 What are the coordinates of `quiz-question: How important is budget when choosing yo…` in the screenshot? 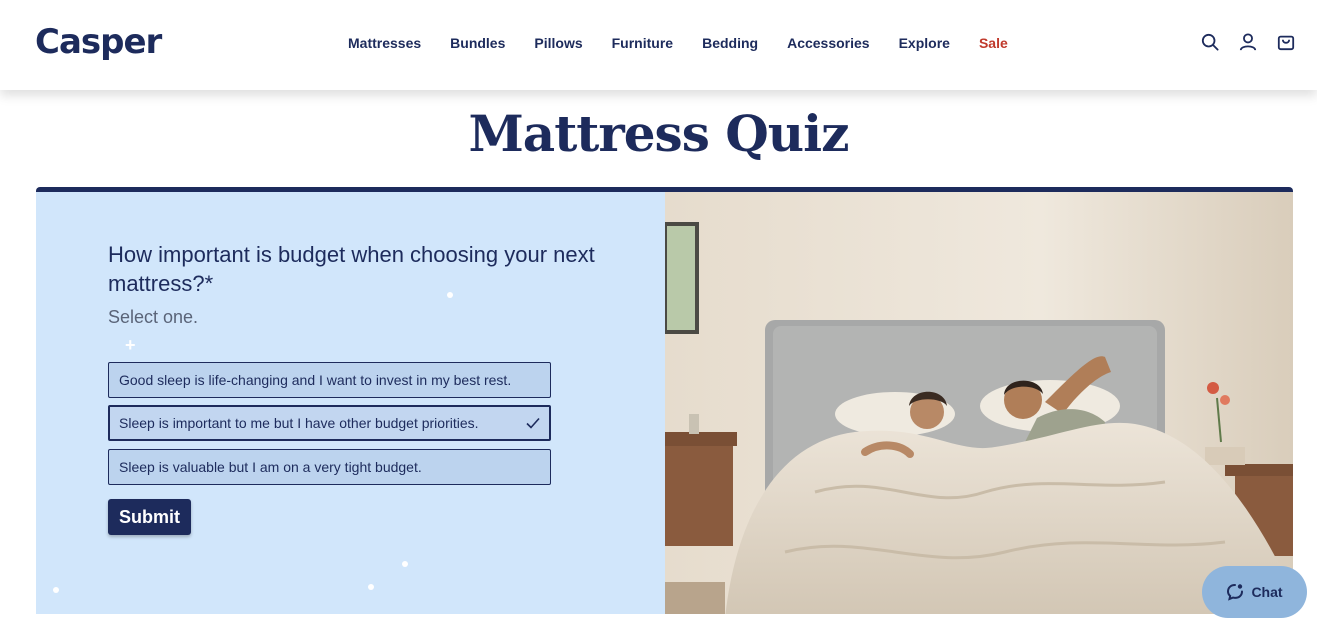 It's located at (351, 269).